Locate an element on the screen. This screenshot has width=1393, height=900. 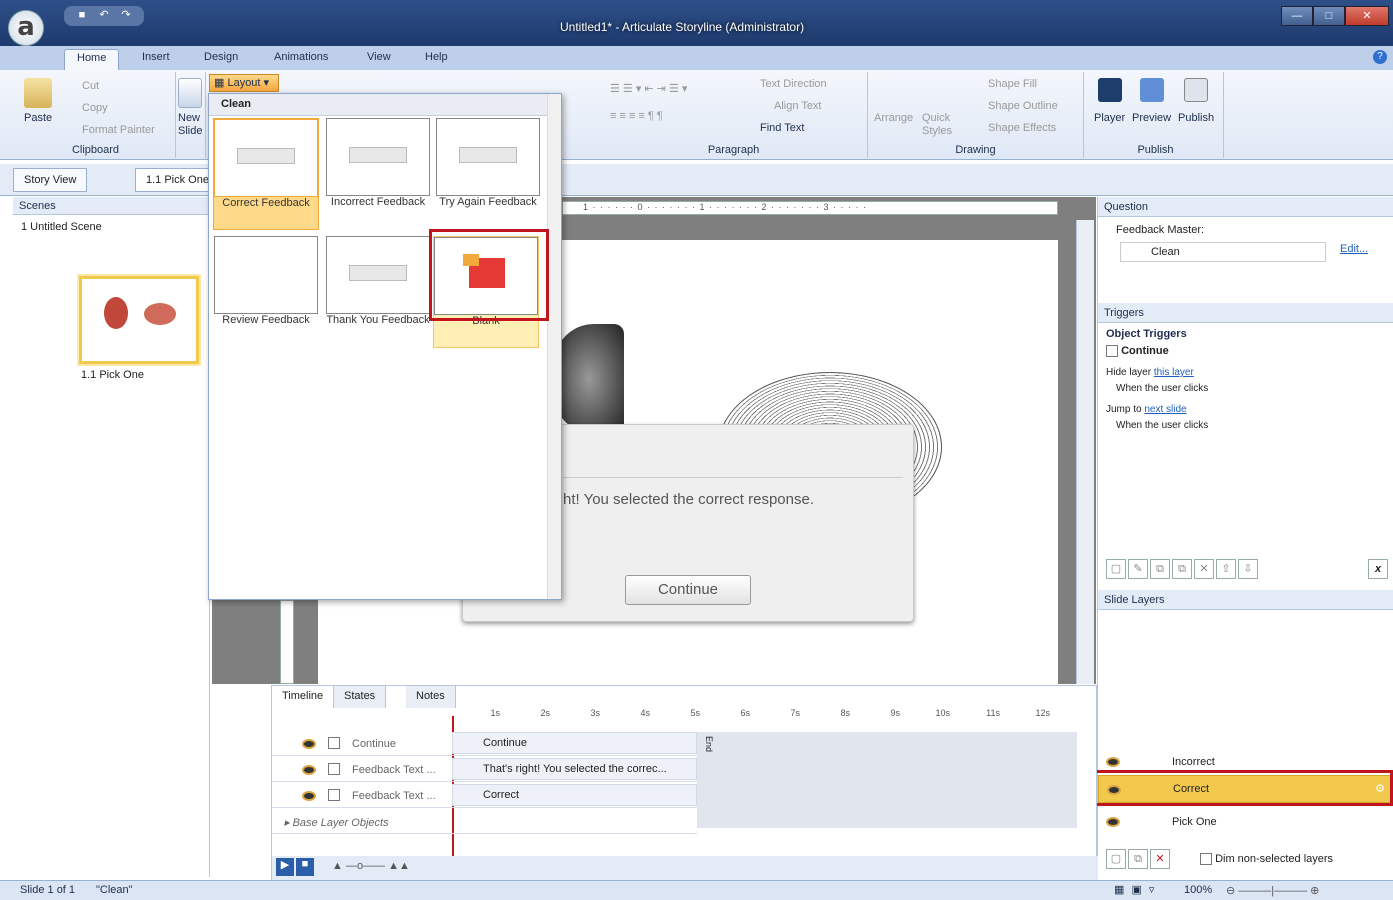
layout-thank-you-feedback: Thank You Feedback is located at coordinates (378, 292).